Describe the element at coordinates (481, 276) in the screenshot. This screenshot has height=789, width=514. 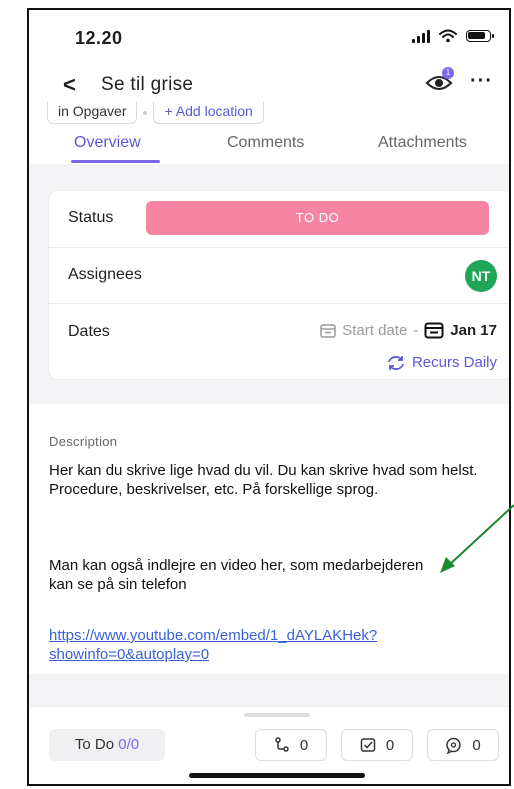
I see `assignee-avatar: NT` at that location.